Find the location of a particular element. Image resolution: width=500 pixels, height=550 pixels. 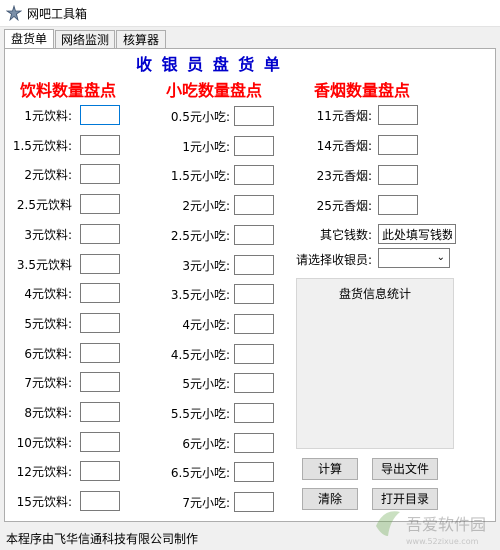

snacks-label: 2.5元小吃: is located at coordinates (200, 235).